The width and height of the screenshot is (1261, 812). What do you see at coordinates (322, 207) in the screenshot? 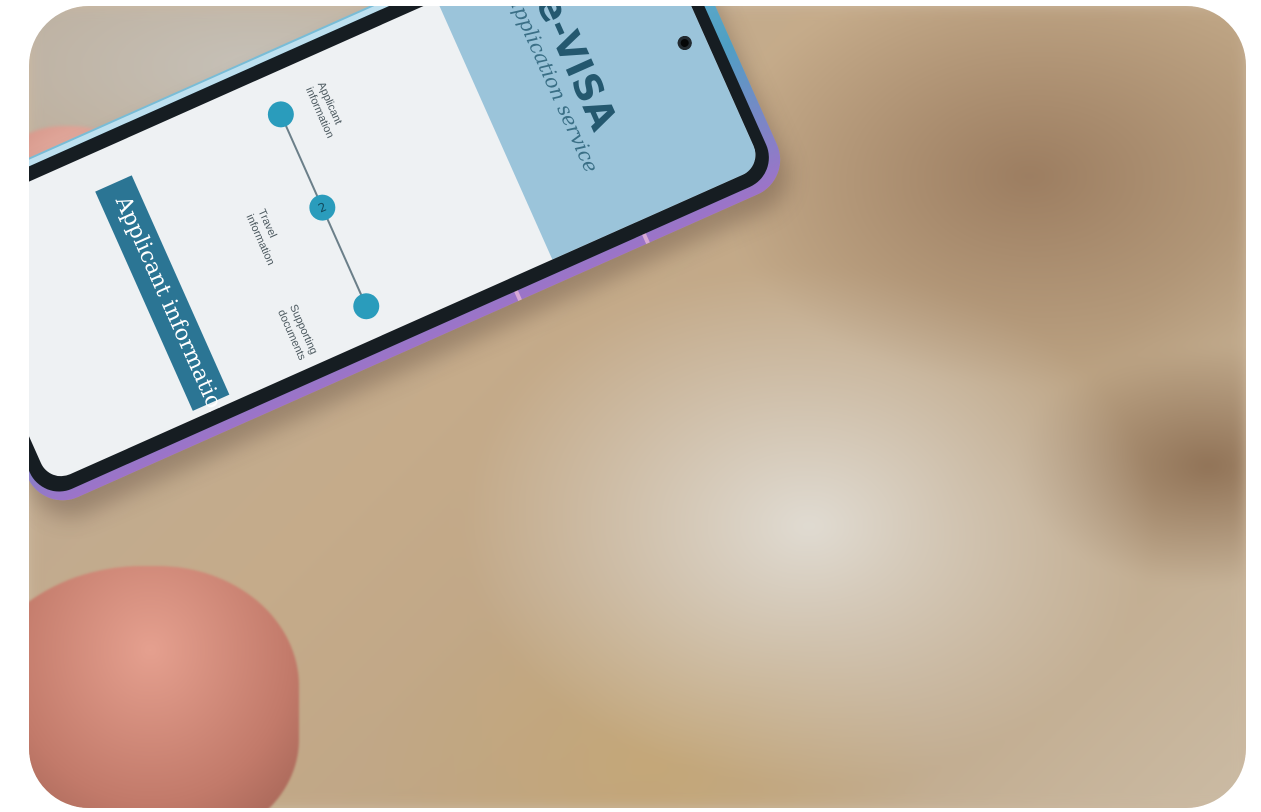
I see `step-dot-2: 2` at bounding box center [322, 207].